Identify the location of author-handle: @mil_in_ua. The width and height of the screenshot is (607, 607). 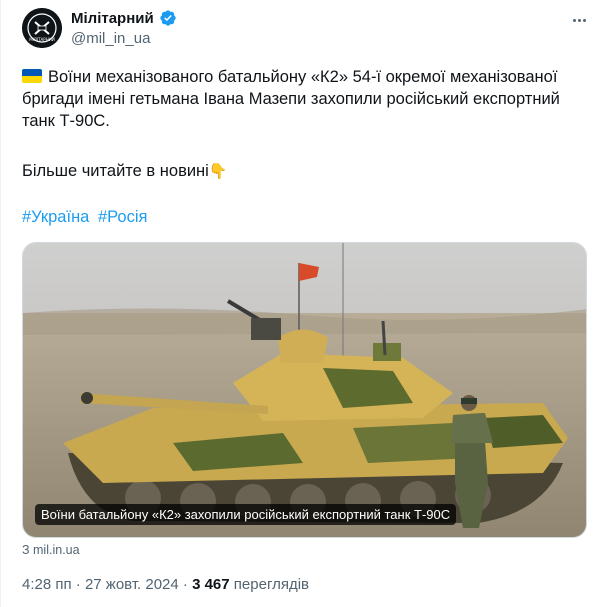
(110, 38).